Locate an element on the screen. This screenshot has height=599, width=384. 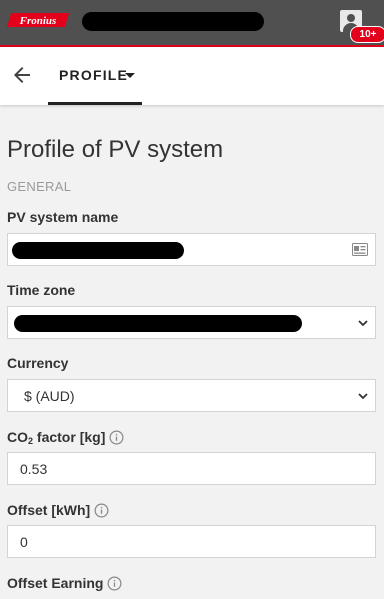
brand-text: Fronius is located at coordinates (38, 21).